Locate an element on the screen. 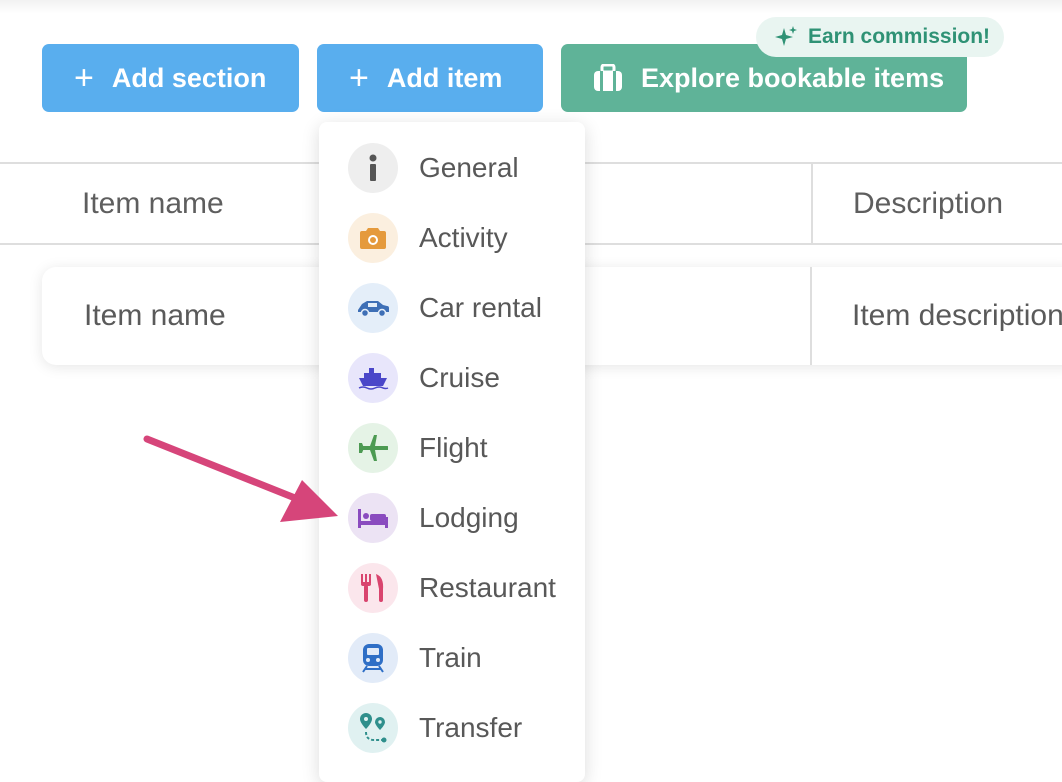  annotation-arrow is located at coordinates (240, 478).